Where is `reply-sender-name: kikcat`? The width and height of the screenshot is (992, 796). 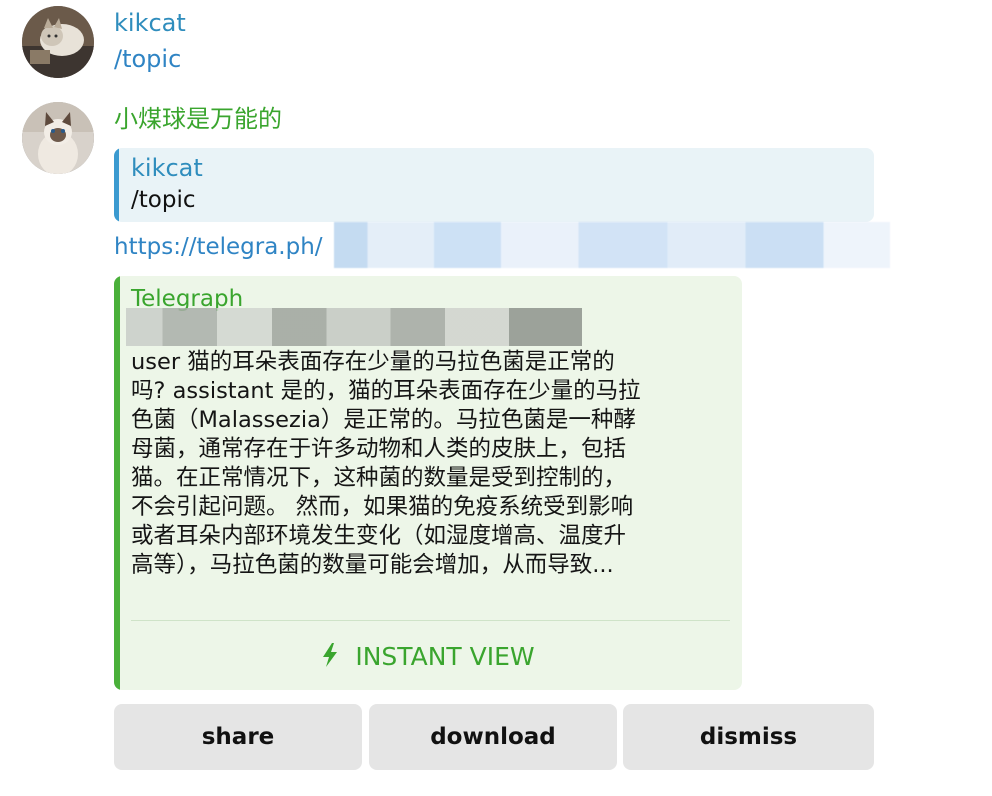
reply-sender-name: kikcat is located at coordinates (167, 168).